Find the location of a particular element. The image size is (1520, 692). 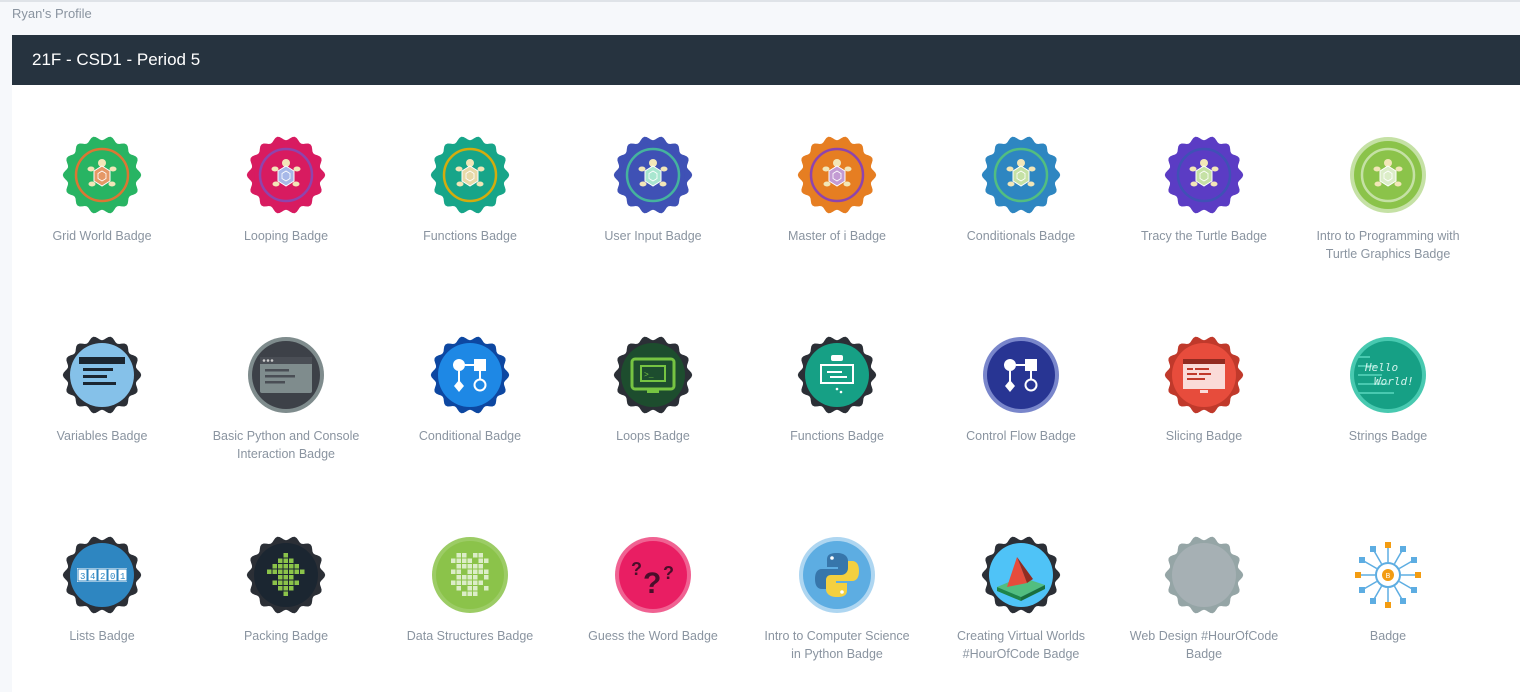

badge-label: Tracy the Turtle Badge is located at coordinates (1204, 236).